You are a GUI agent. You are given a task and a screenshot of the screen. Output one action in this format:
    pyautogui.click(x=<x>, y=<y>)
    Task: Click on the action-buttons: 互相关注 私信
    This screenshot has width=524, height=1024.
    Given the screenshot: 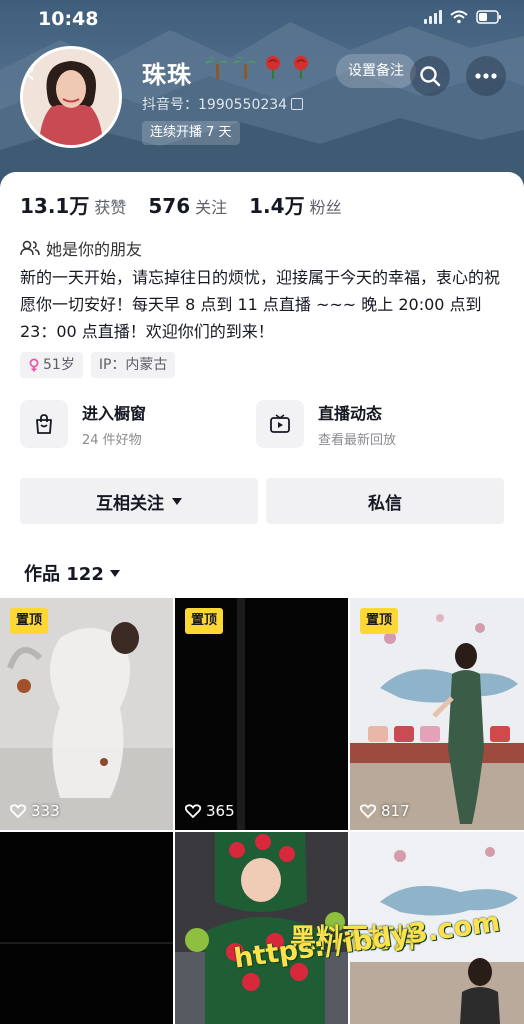 What is the action you would take?
    pyautogui.click(x=262, y=501)
    